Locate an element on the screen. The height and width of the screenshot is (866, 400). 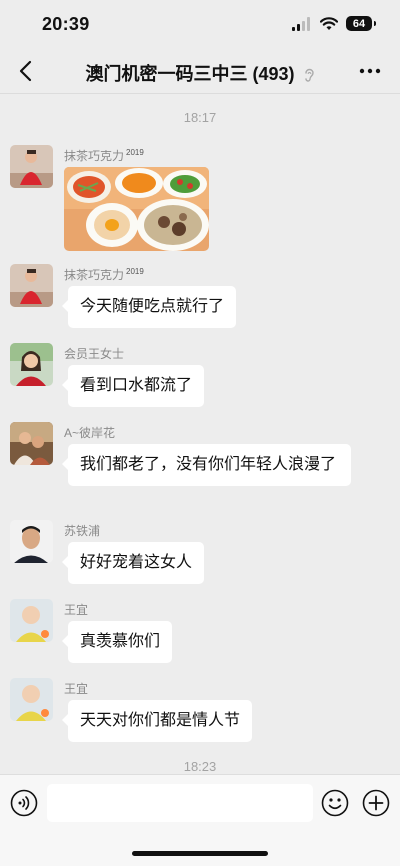
sender-name: 苏铁浦 is located at coordinates (82, 531).